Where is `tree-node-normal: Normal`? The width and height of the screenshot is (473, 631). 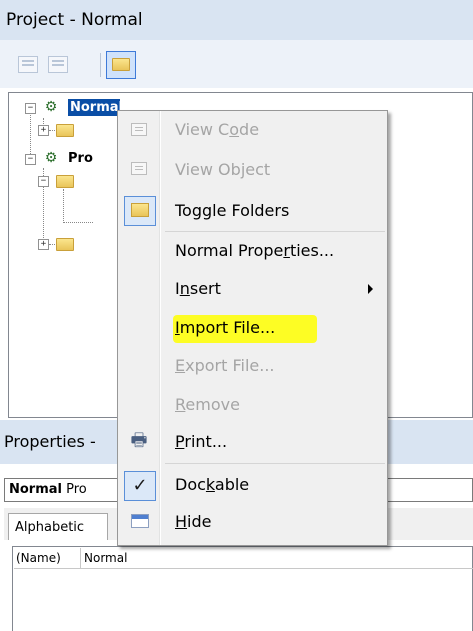 tree-node-normal: Normal is located at coordinates (94, 107).